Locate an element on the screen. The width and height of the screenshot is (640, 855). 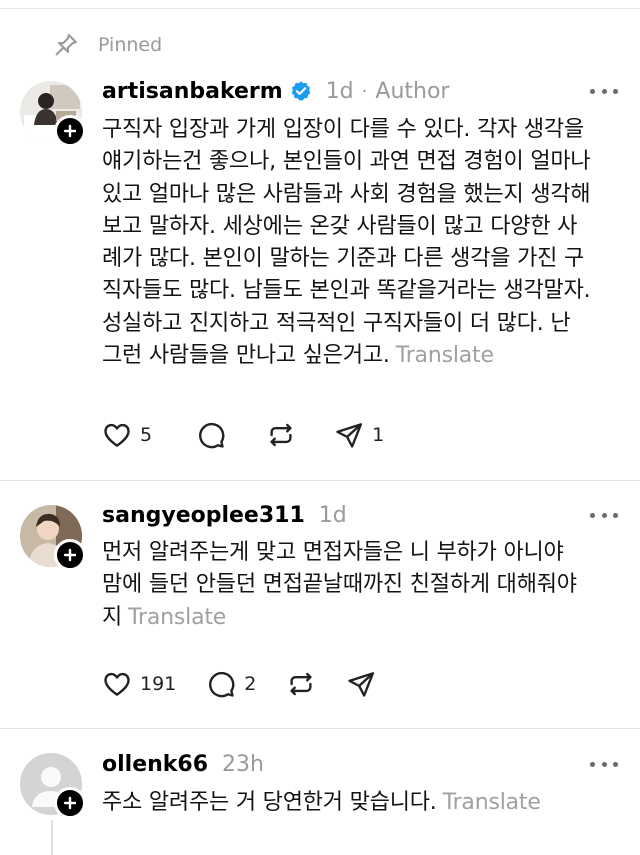
post-header: ollenk66 23h is located at coordinates (183, 764).